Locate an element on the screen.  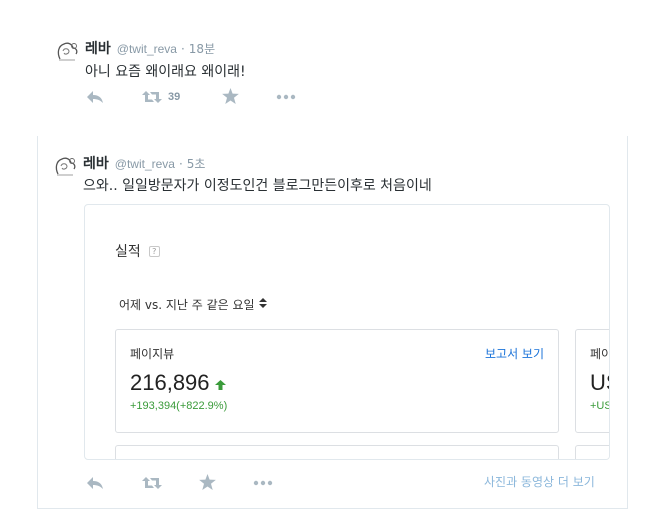
stat-label: 페이지뷰 is located at coordinates (152, 354).